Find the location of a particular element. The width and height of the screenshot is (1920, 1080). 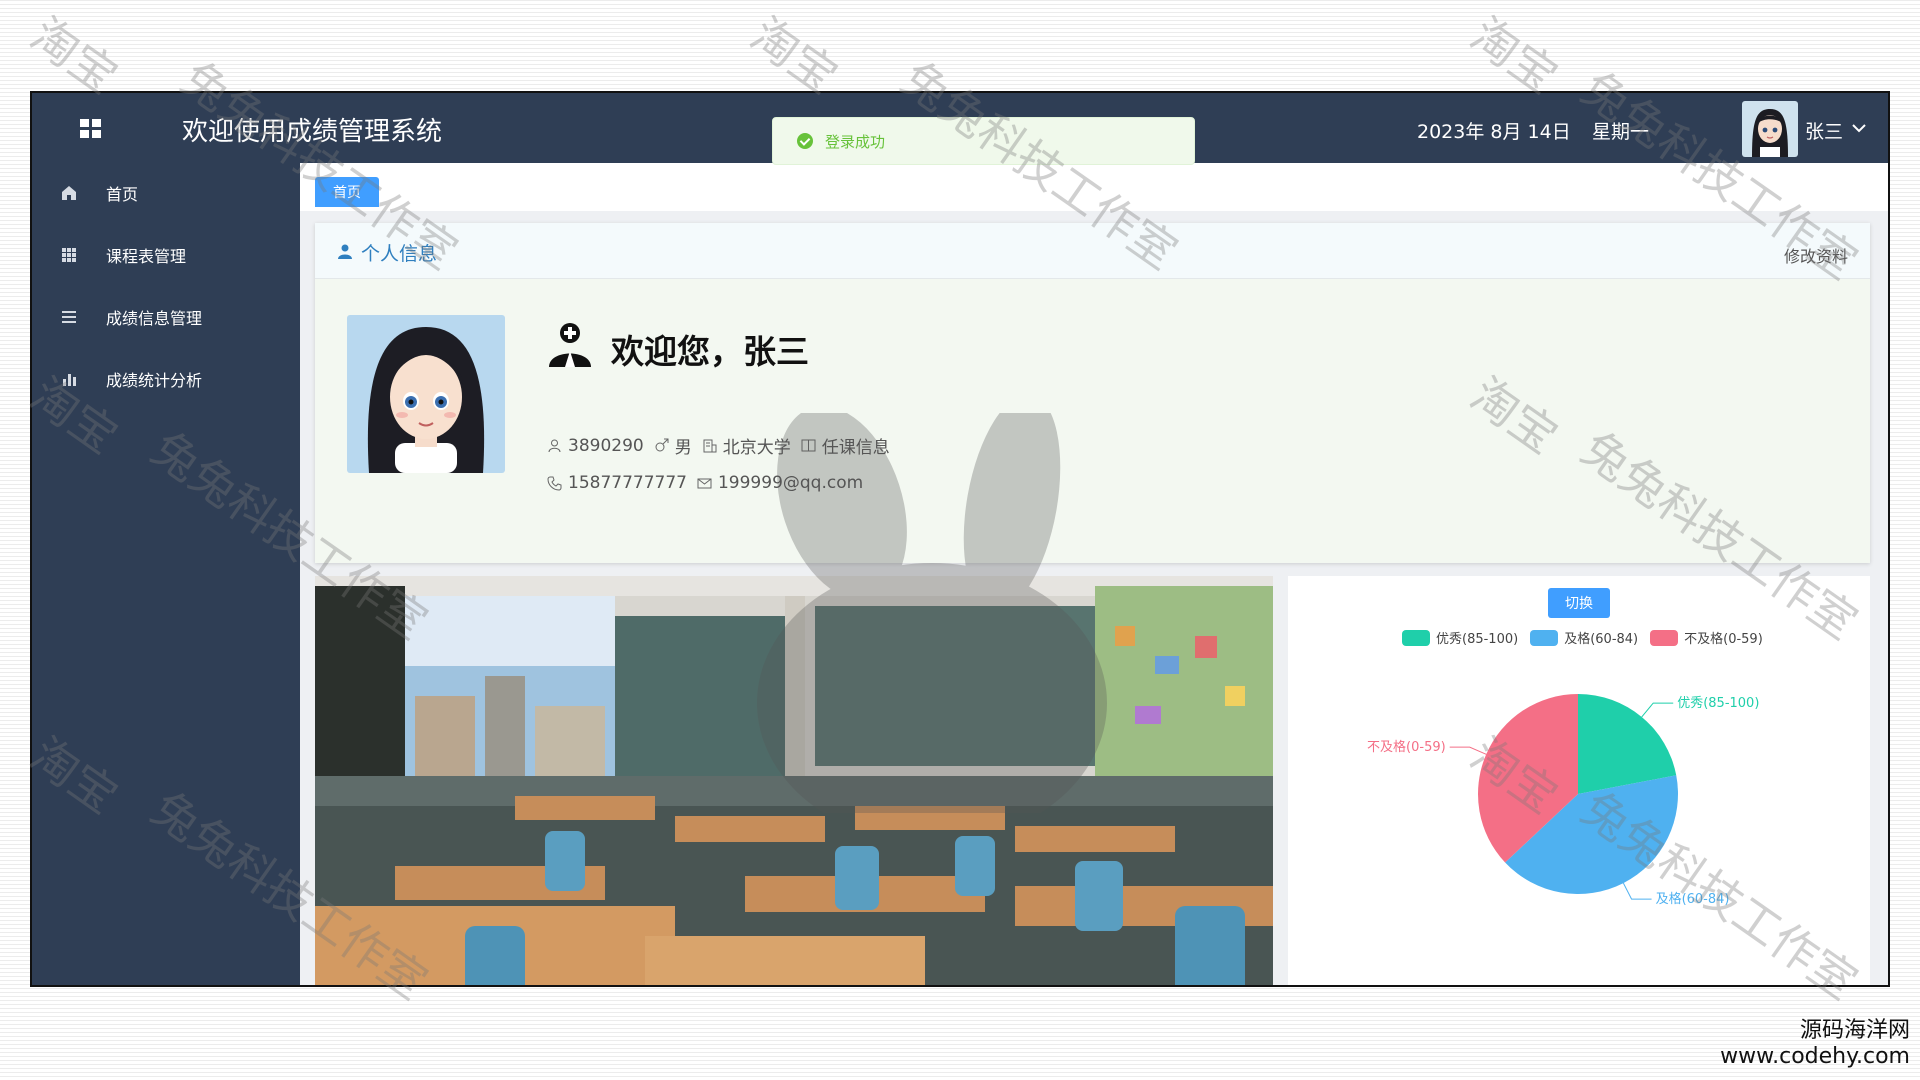

building-icon is located at coordinates (710, 446).